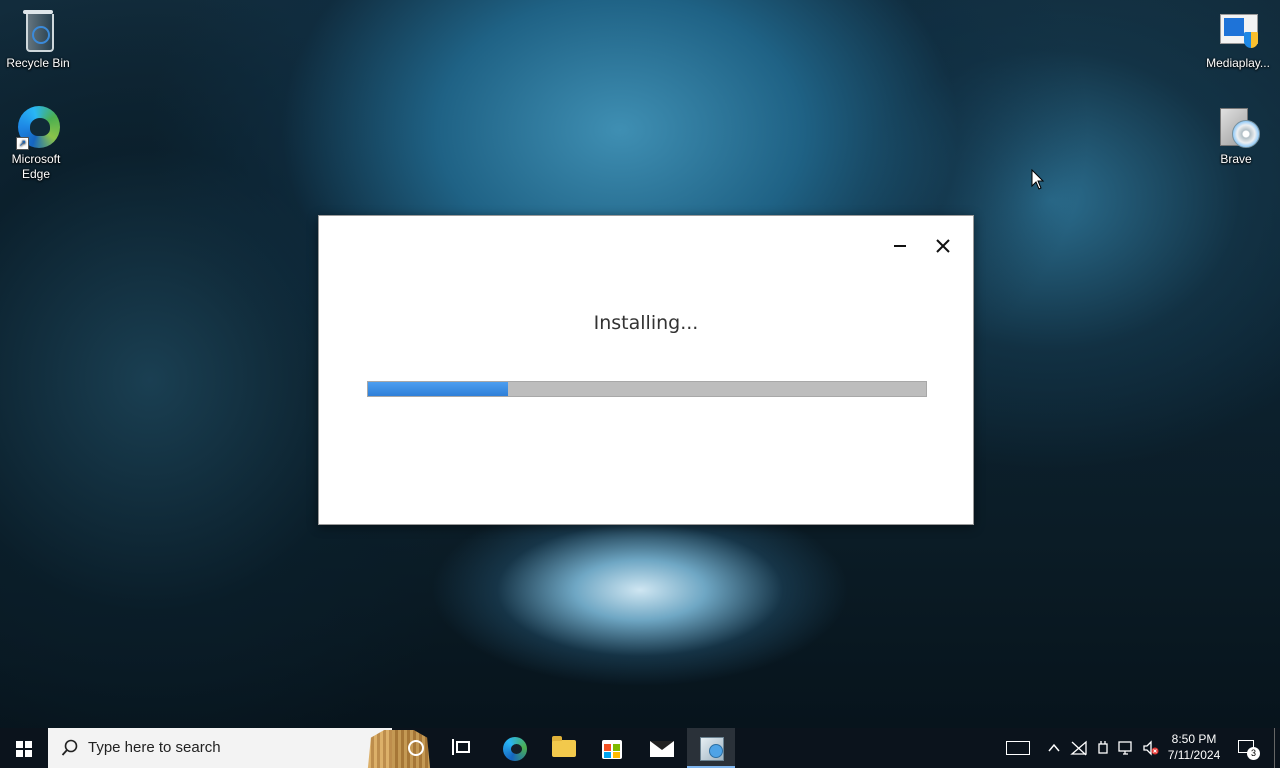 This screenshot has width=1280, height=768. I want to click on mail-icon, so click(662, 749).